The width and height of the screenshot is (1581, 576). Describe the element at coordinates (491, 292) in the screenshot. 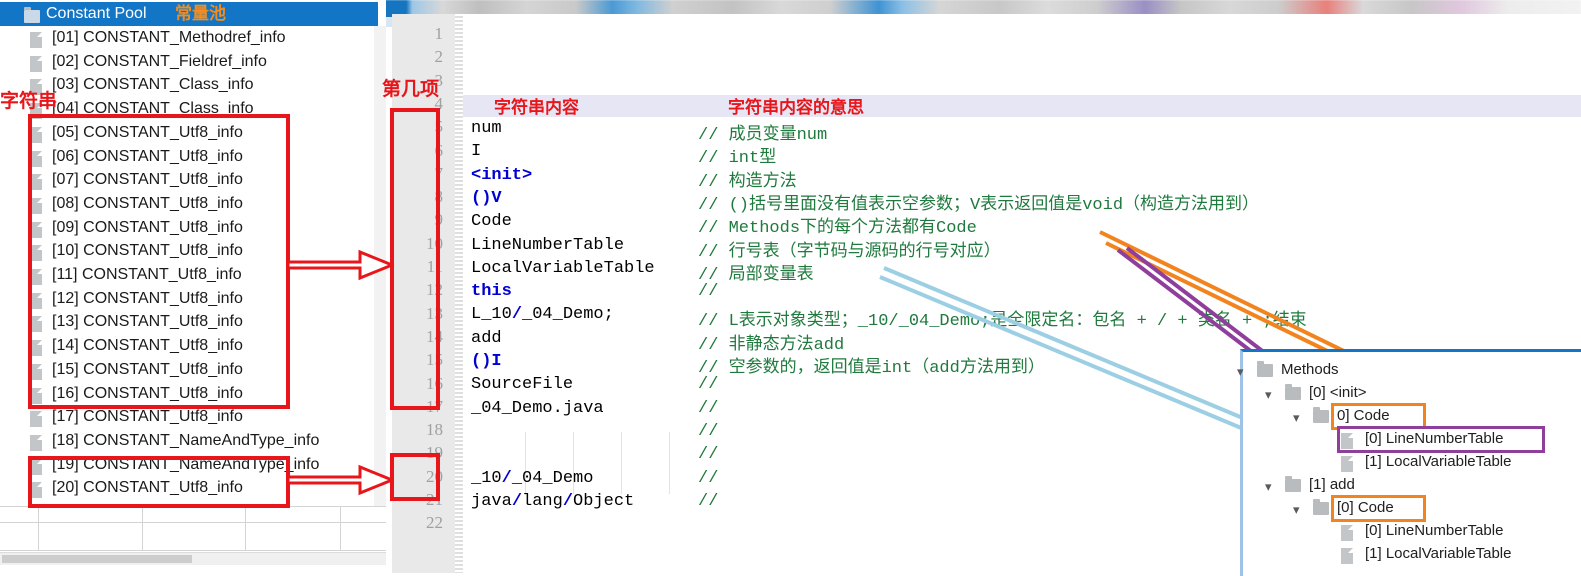

I see `code-text-8: this` at that location.